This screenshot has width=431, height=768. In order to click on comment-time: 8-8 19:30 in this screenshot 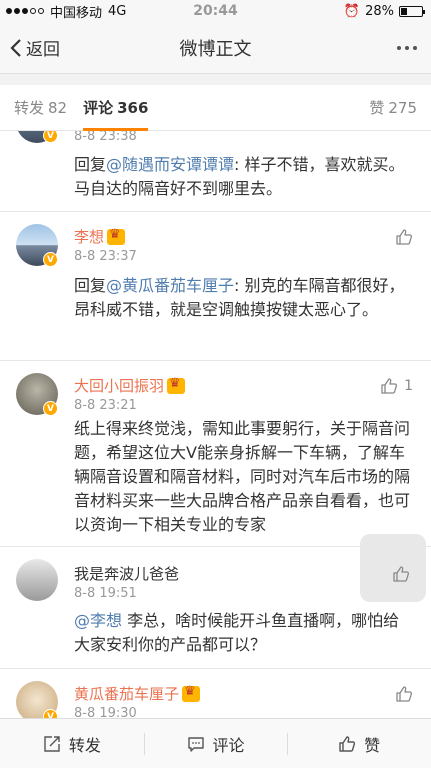, I will do `click(105, 712)`.